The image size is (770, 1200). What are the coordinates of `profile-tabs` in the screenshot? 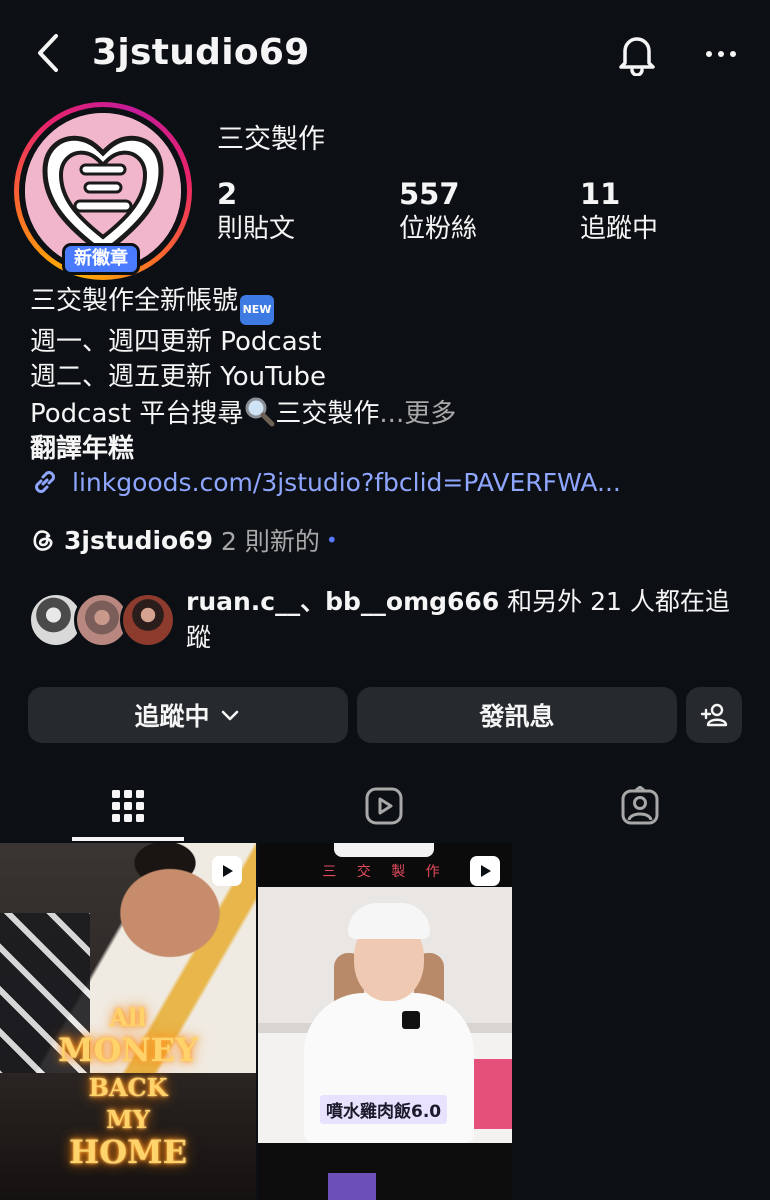 It's located at (385, 806).